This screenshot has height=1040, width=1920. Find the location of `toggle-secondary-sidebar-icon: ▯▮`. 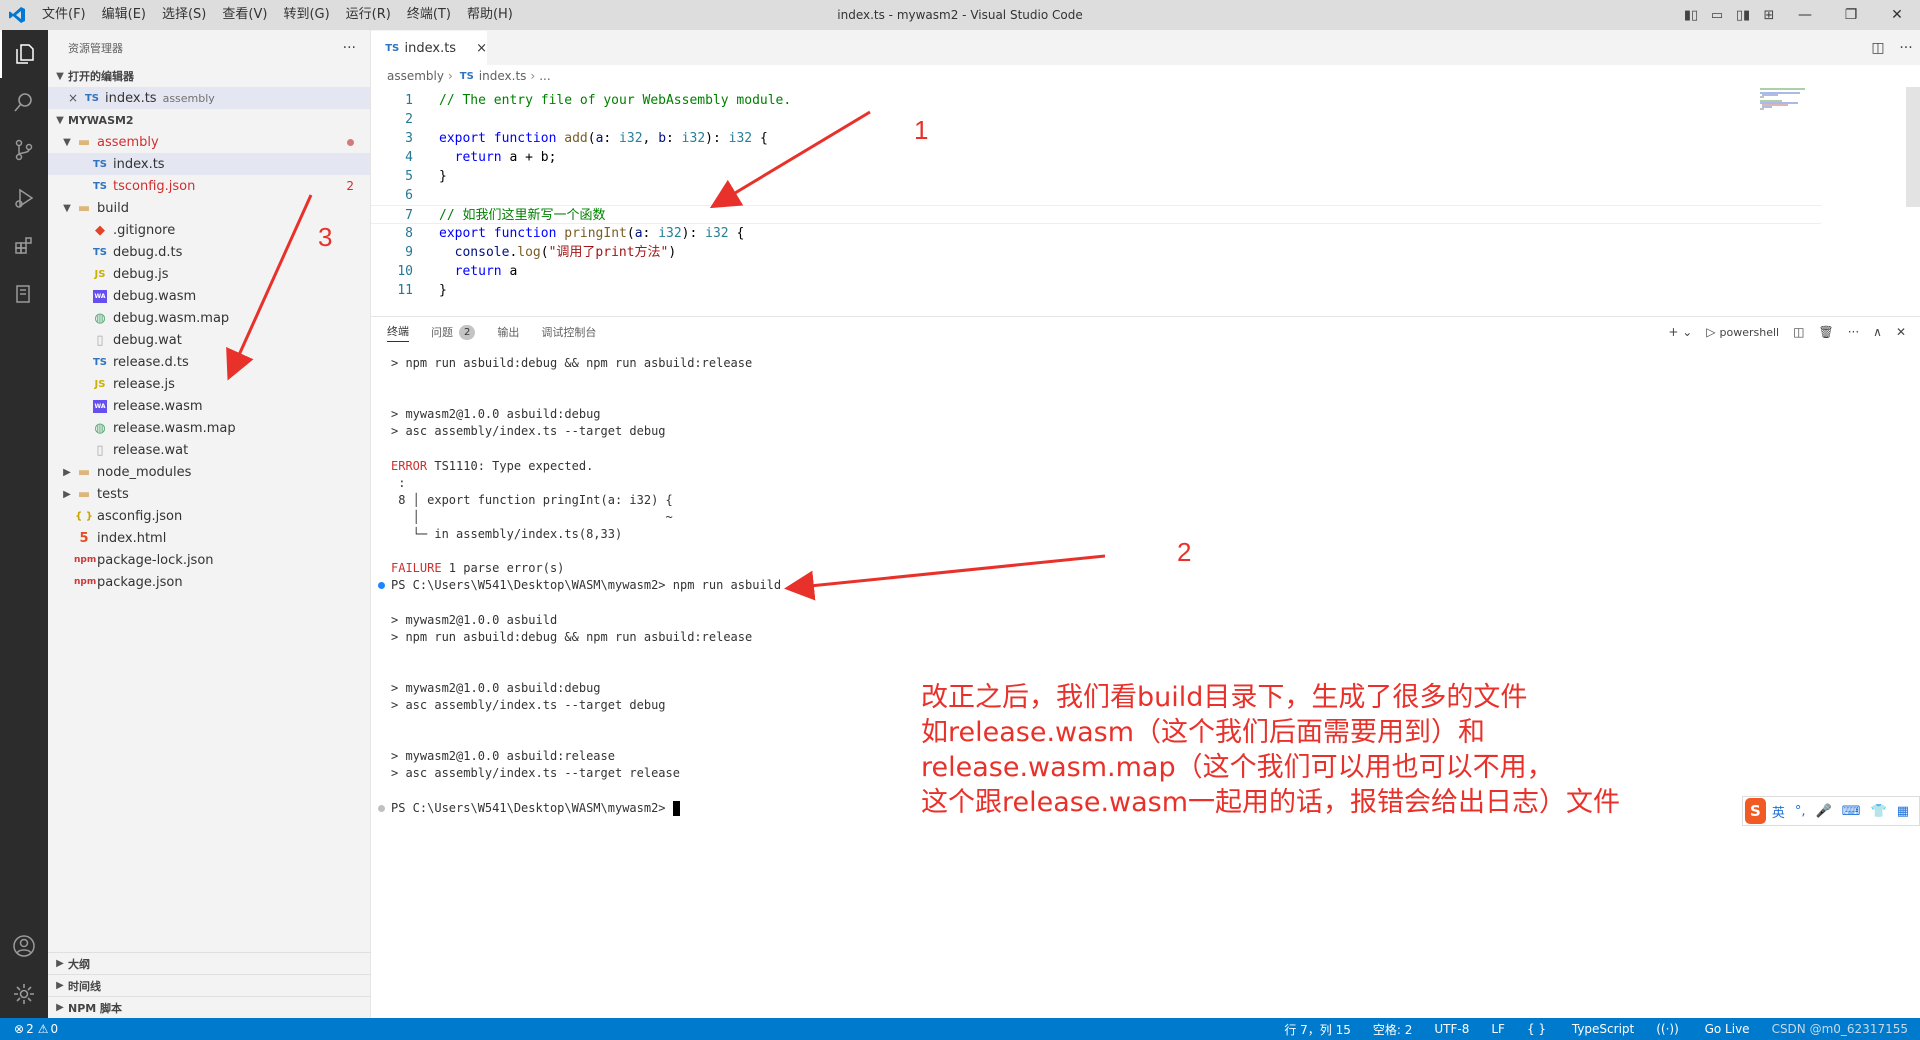

toggle-secondary-sidebar-icon: ▯▮ is located at coordinates (1743, 15).